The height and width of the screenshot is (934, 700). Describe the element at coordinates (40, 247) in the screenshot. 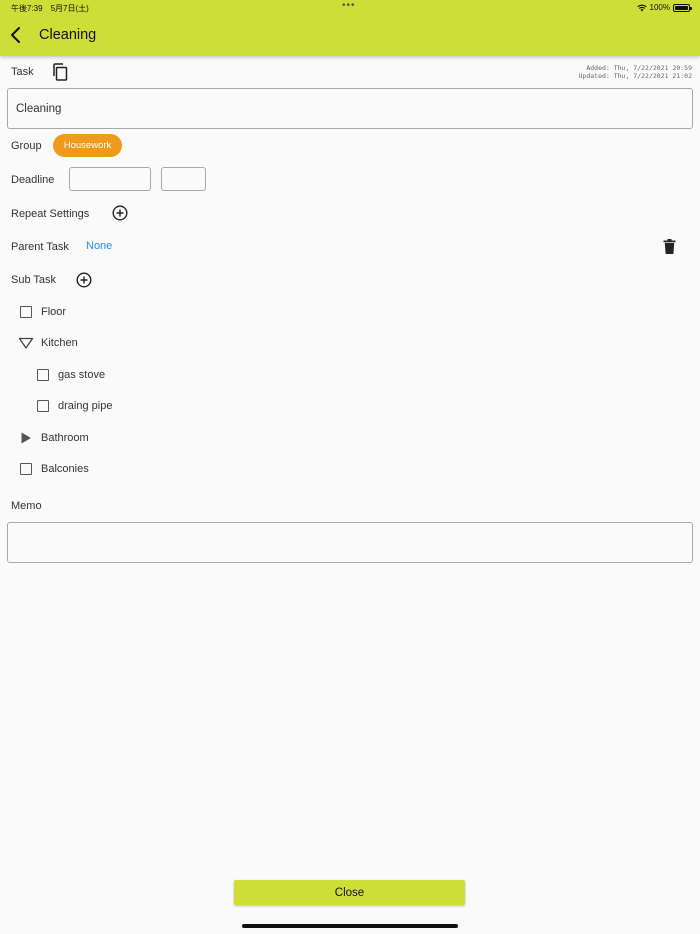

I see `parent-task-label: Parent Task` at that location.